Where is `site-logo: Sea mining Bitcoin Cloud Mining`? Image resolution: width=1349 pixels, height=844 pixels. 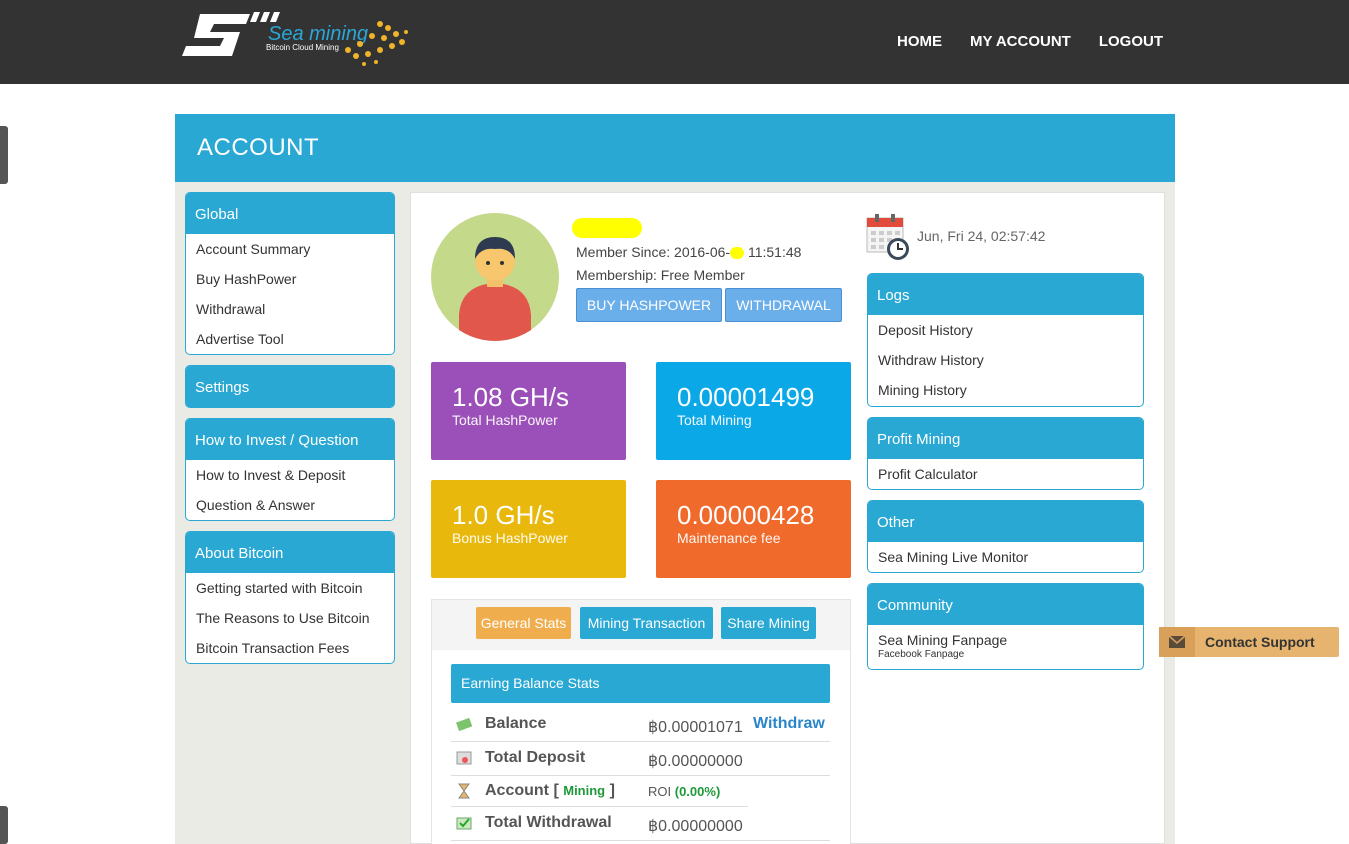
site-logo: Sea mining Bitcoin Cloud Mining is located at coordinates (300, 38).